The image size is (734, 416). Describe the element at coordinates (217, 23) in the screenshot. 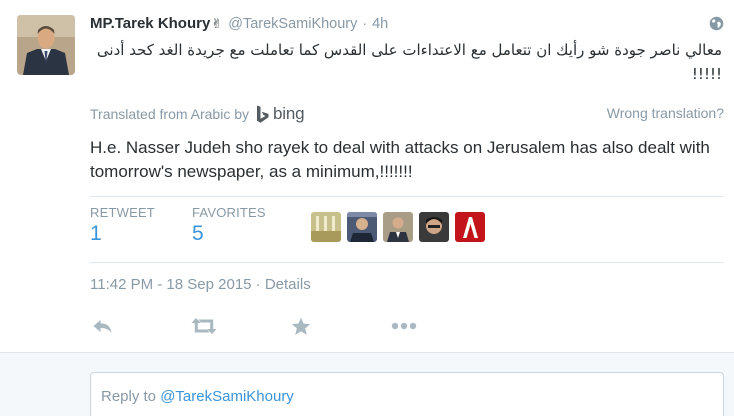

I see `victory-hand-emoji: ✌` at that location.